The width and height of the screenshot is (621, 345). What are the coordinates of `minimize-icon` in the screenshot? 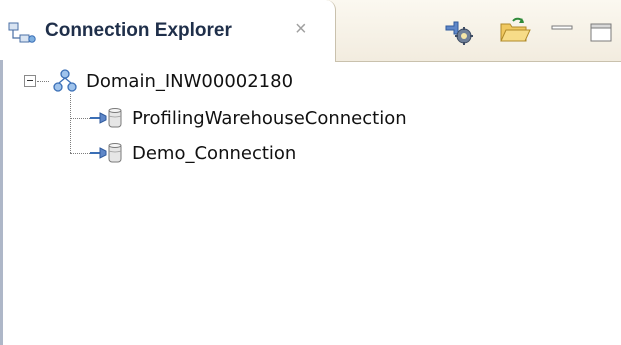 It's located at (562, 27).